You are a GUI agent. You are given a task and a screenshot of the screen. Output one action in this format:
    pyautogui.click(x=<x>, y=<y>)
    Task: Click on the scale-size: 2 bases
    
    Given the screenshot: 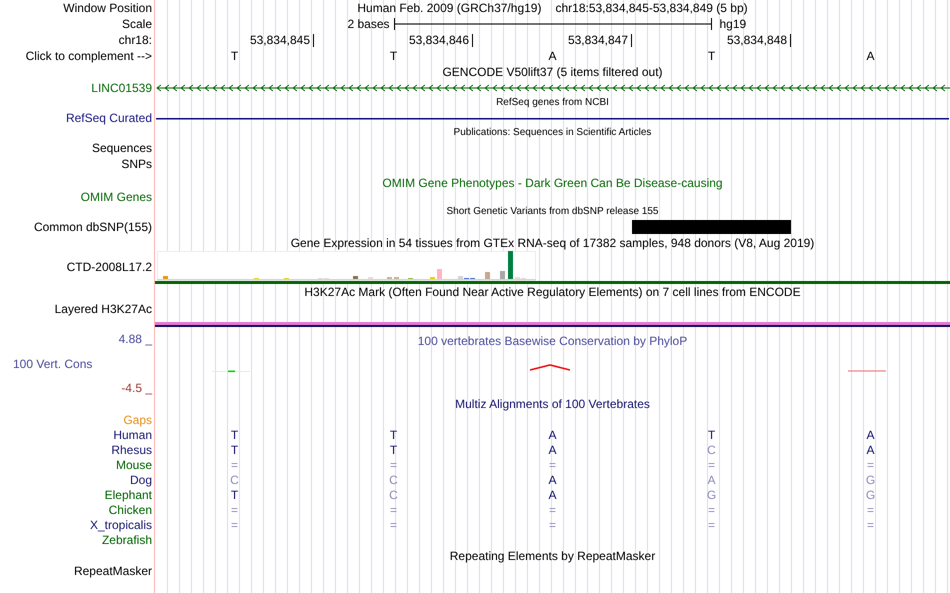 What is the action you would take?
    pyautogui.click(x=368, y=24)
    